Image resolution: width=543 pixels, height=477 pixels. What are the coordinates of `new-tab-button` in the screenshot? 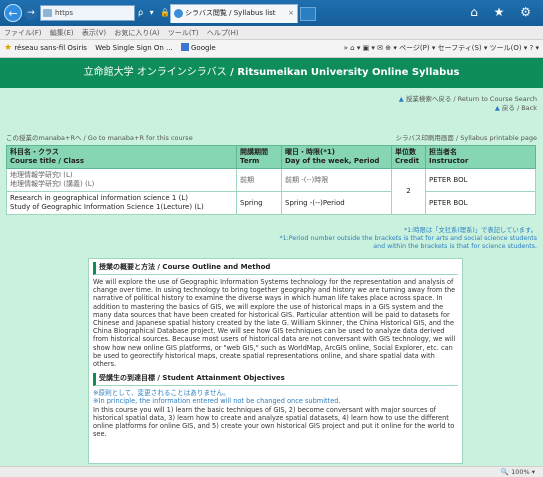 It's located at (308, 14).